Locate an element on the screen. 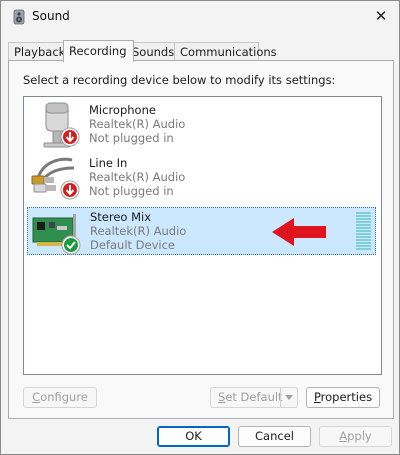 The width and height of the screenshot is (400, 455). ok-button: OK is located at coordinates (193, 436).